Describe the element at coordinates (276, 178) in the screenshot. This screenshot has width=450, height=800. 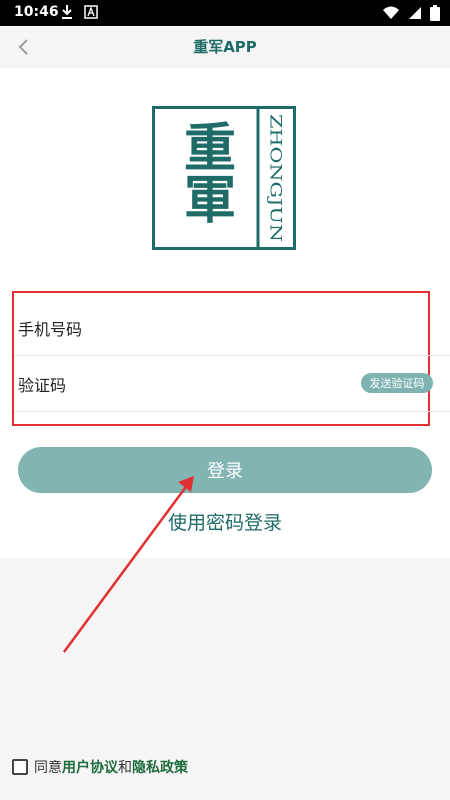
I see `logo-latin-text: ZHONGJUN` at that location.